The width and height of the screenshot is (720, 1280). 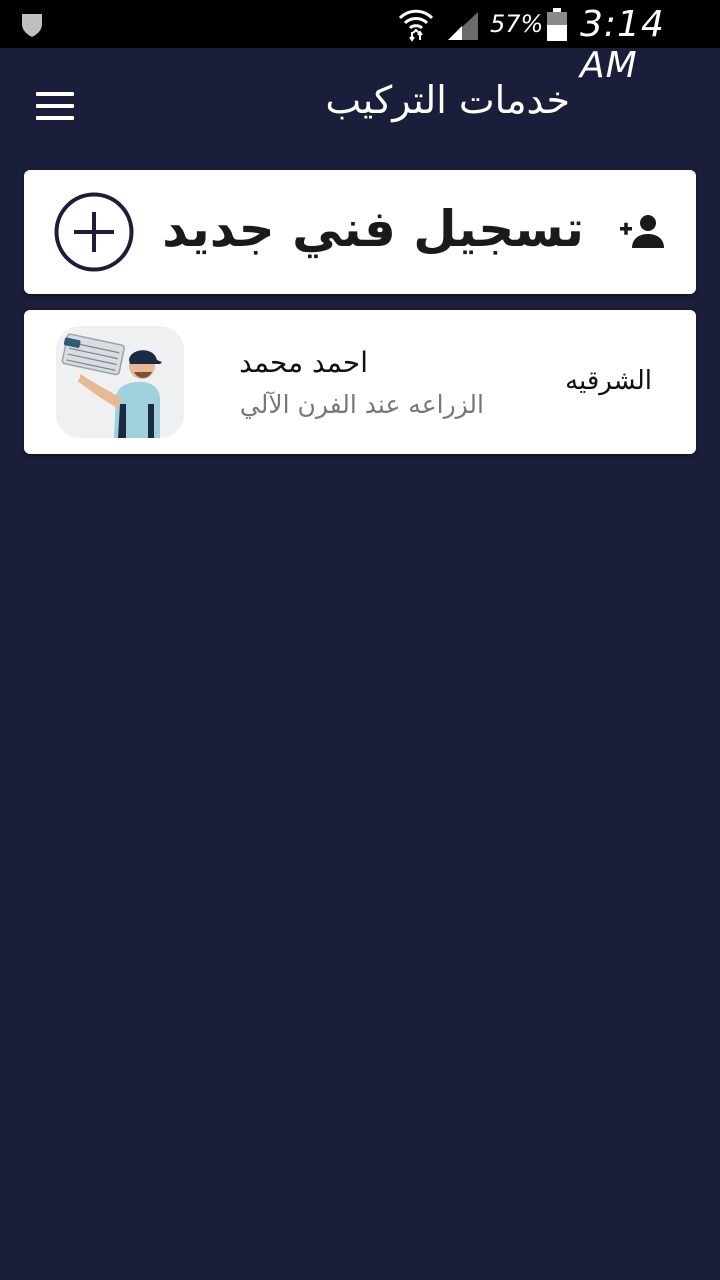 I want to click on technician-name: احمد محمد, so click(x=303, y=362).